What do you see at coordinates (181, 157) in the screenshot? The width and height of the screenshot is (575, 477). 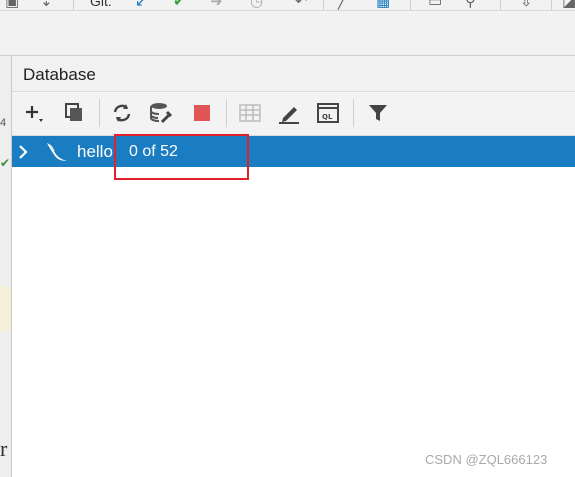 I see `highlight-annotation-box` at bounding box center [181, 157].